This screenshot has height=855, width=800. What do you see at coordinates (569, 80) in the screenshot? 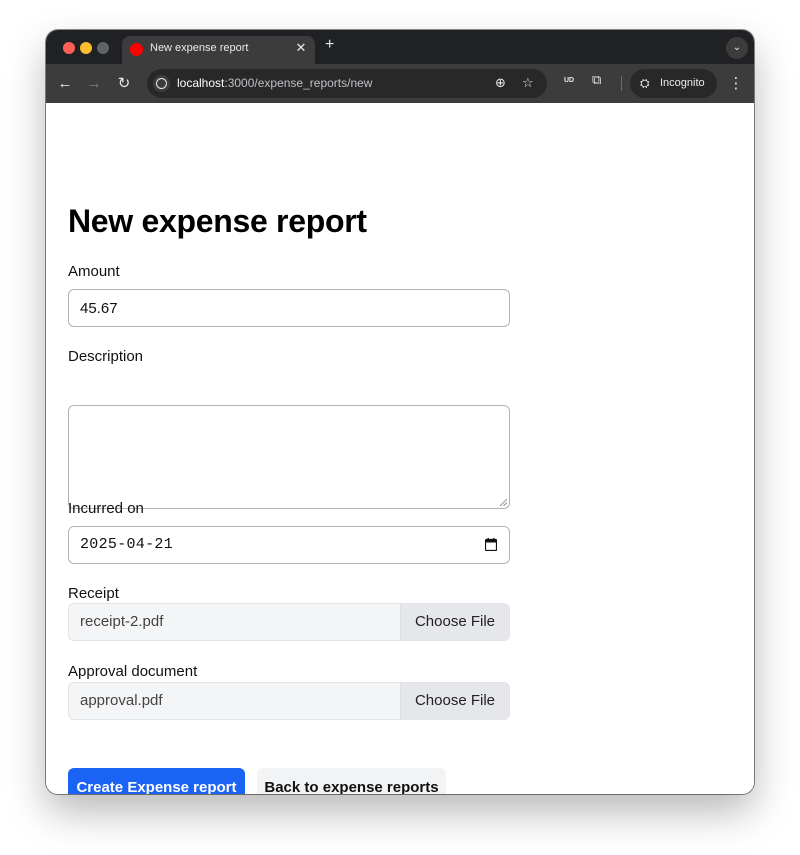
I see `ublock-extension-icon: UD` at bounding box center [569, 80].